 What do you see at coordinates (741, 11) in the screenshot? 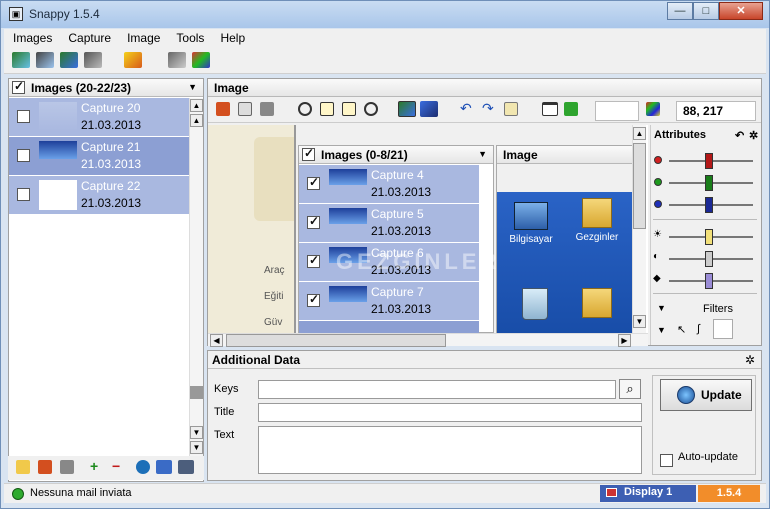
I see `close-button: ✕` at bounding box center [741, 11].